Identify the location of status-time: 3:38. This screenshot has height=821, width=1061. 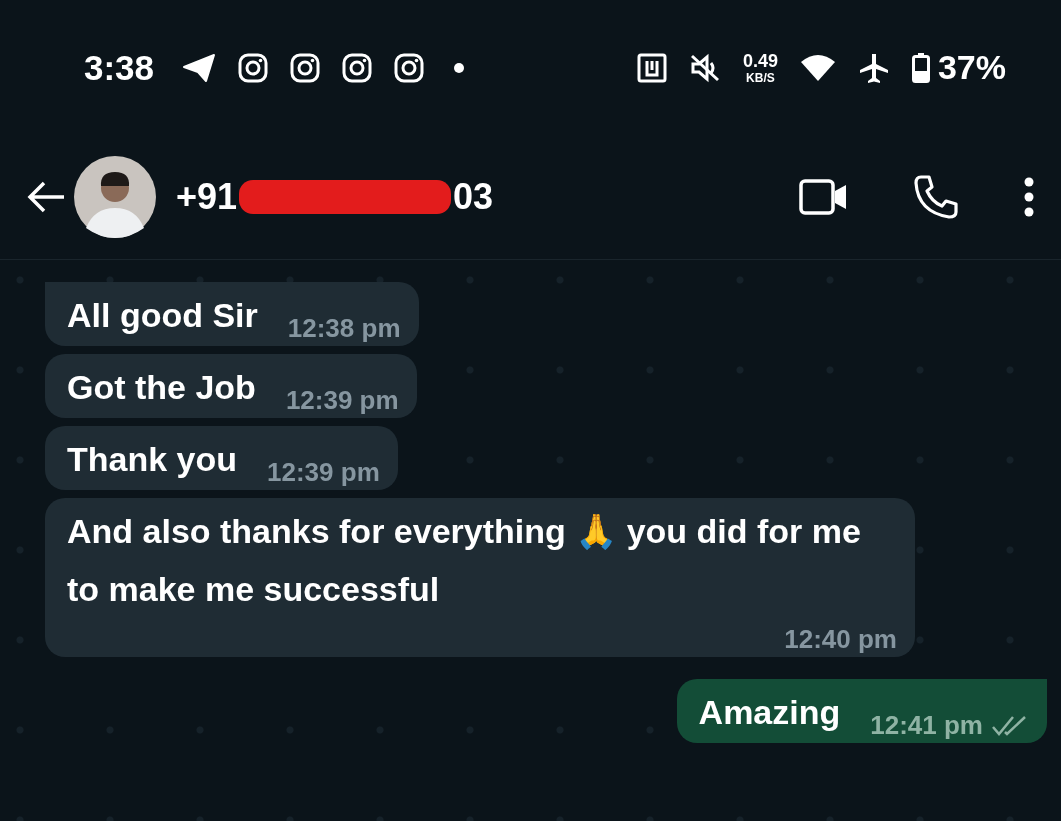
(119, 67).